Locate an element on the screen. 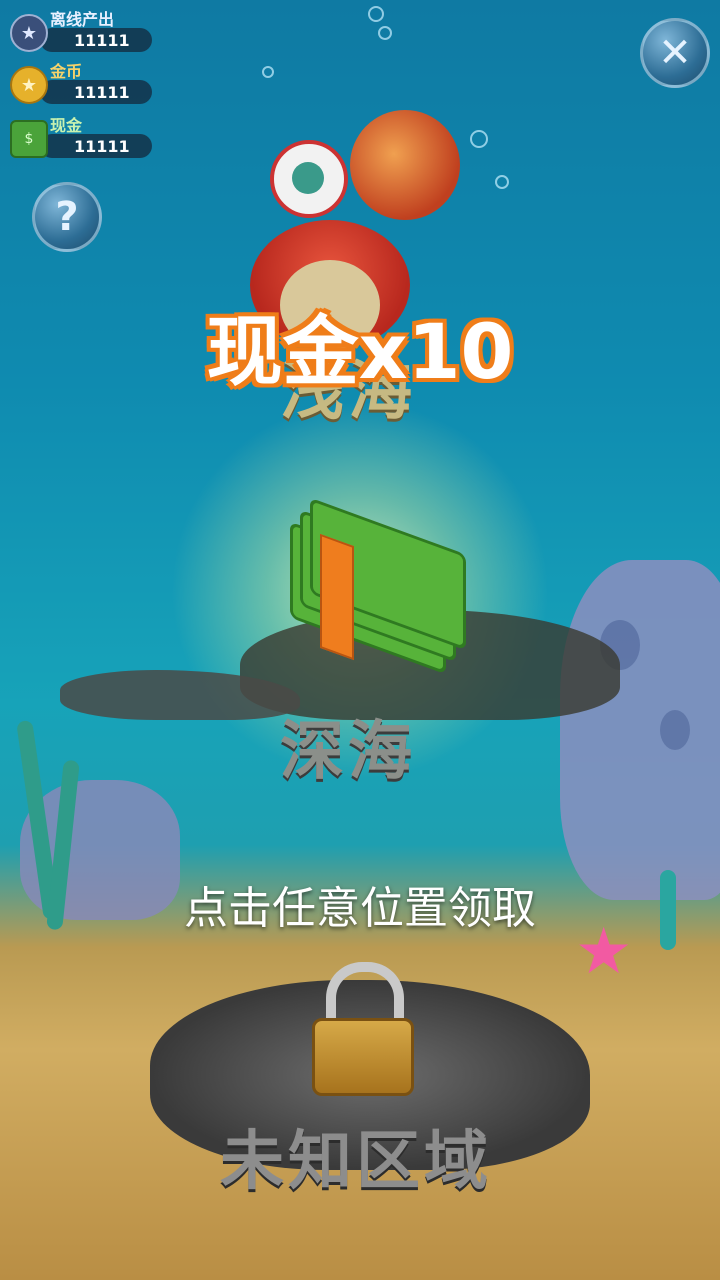 The height and width of the screenshot is (1280, 720). cash-display: $ 现金 11111 is located at coordinates (81, 135).